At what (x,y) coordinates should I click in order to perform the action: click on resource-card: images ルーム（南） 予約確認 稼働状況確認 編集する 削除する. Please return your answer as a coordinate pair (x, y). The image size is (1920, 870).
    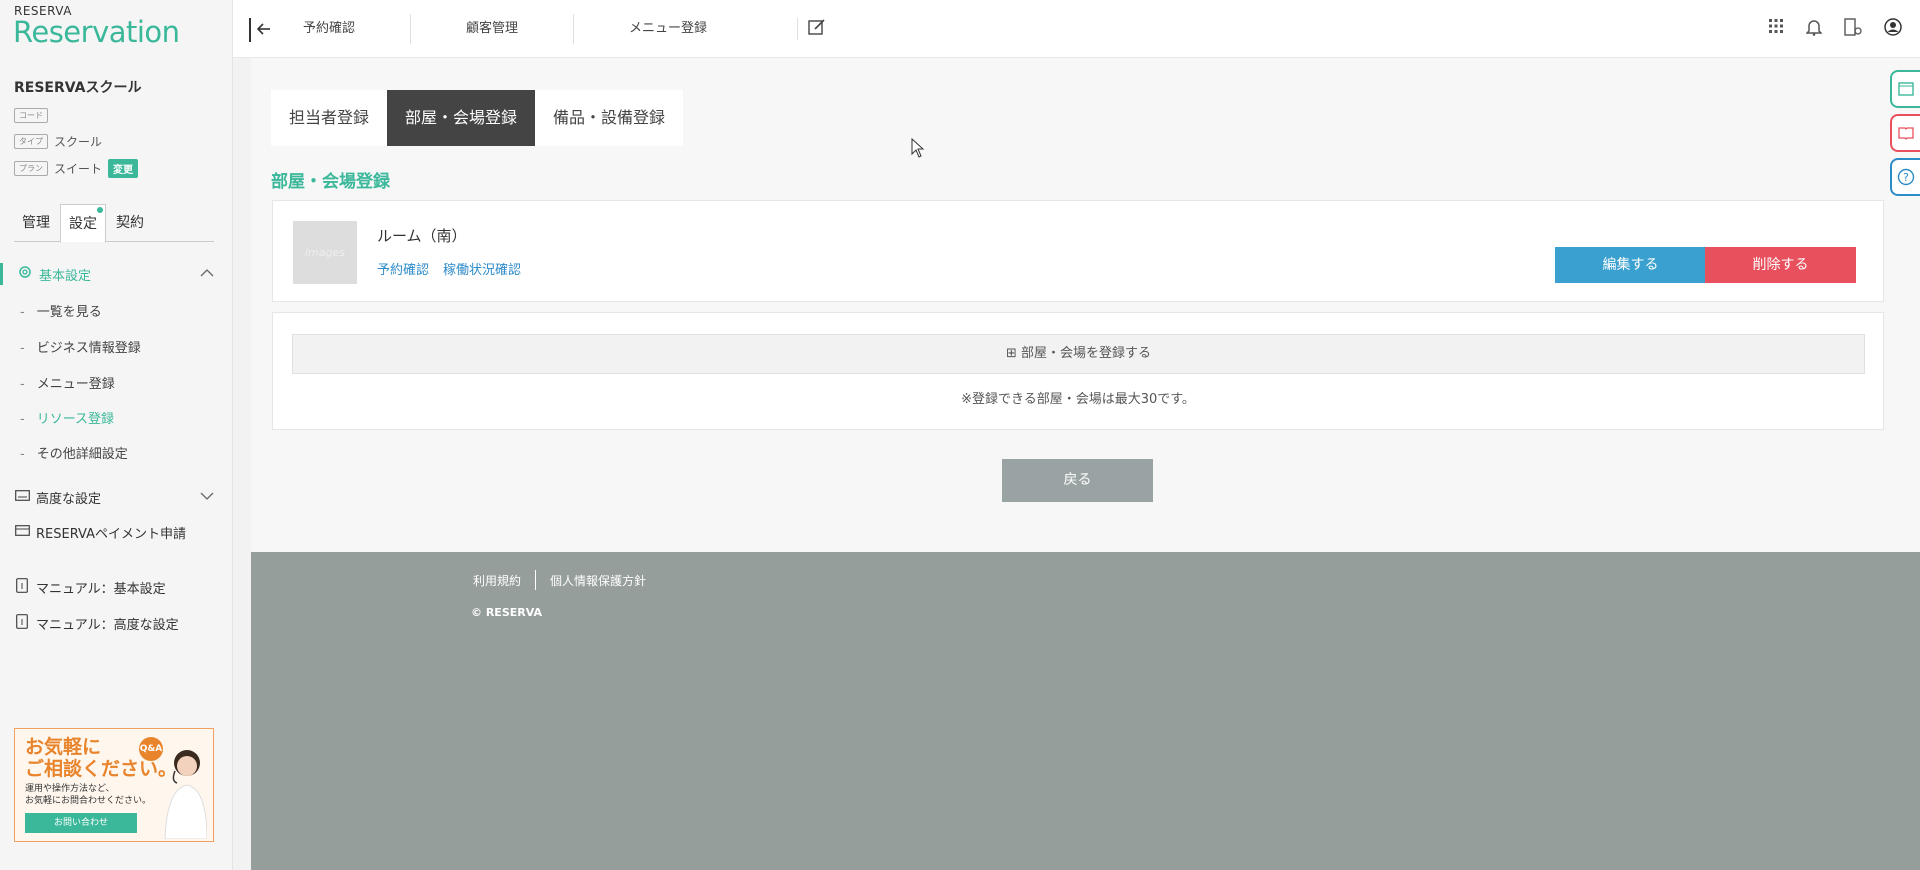
    Looking at the image, I should click on (1078, 251).